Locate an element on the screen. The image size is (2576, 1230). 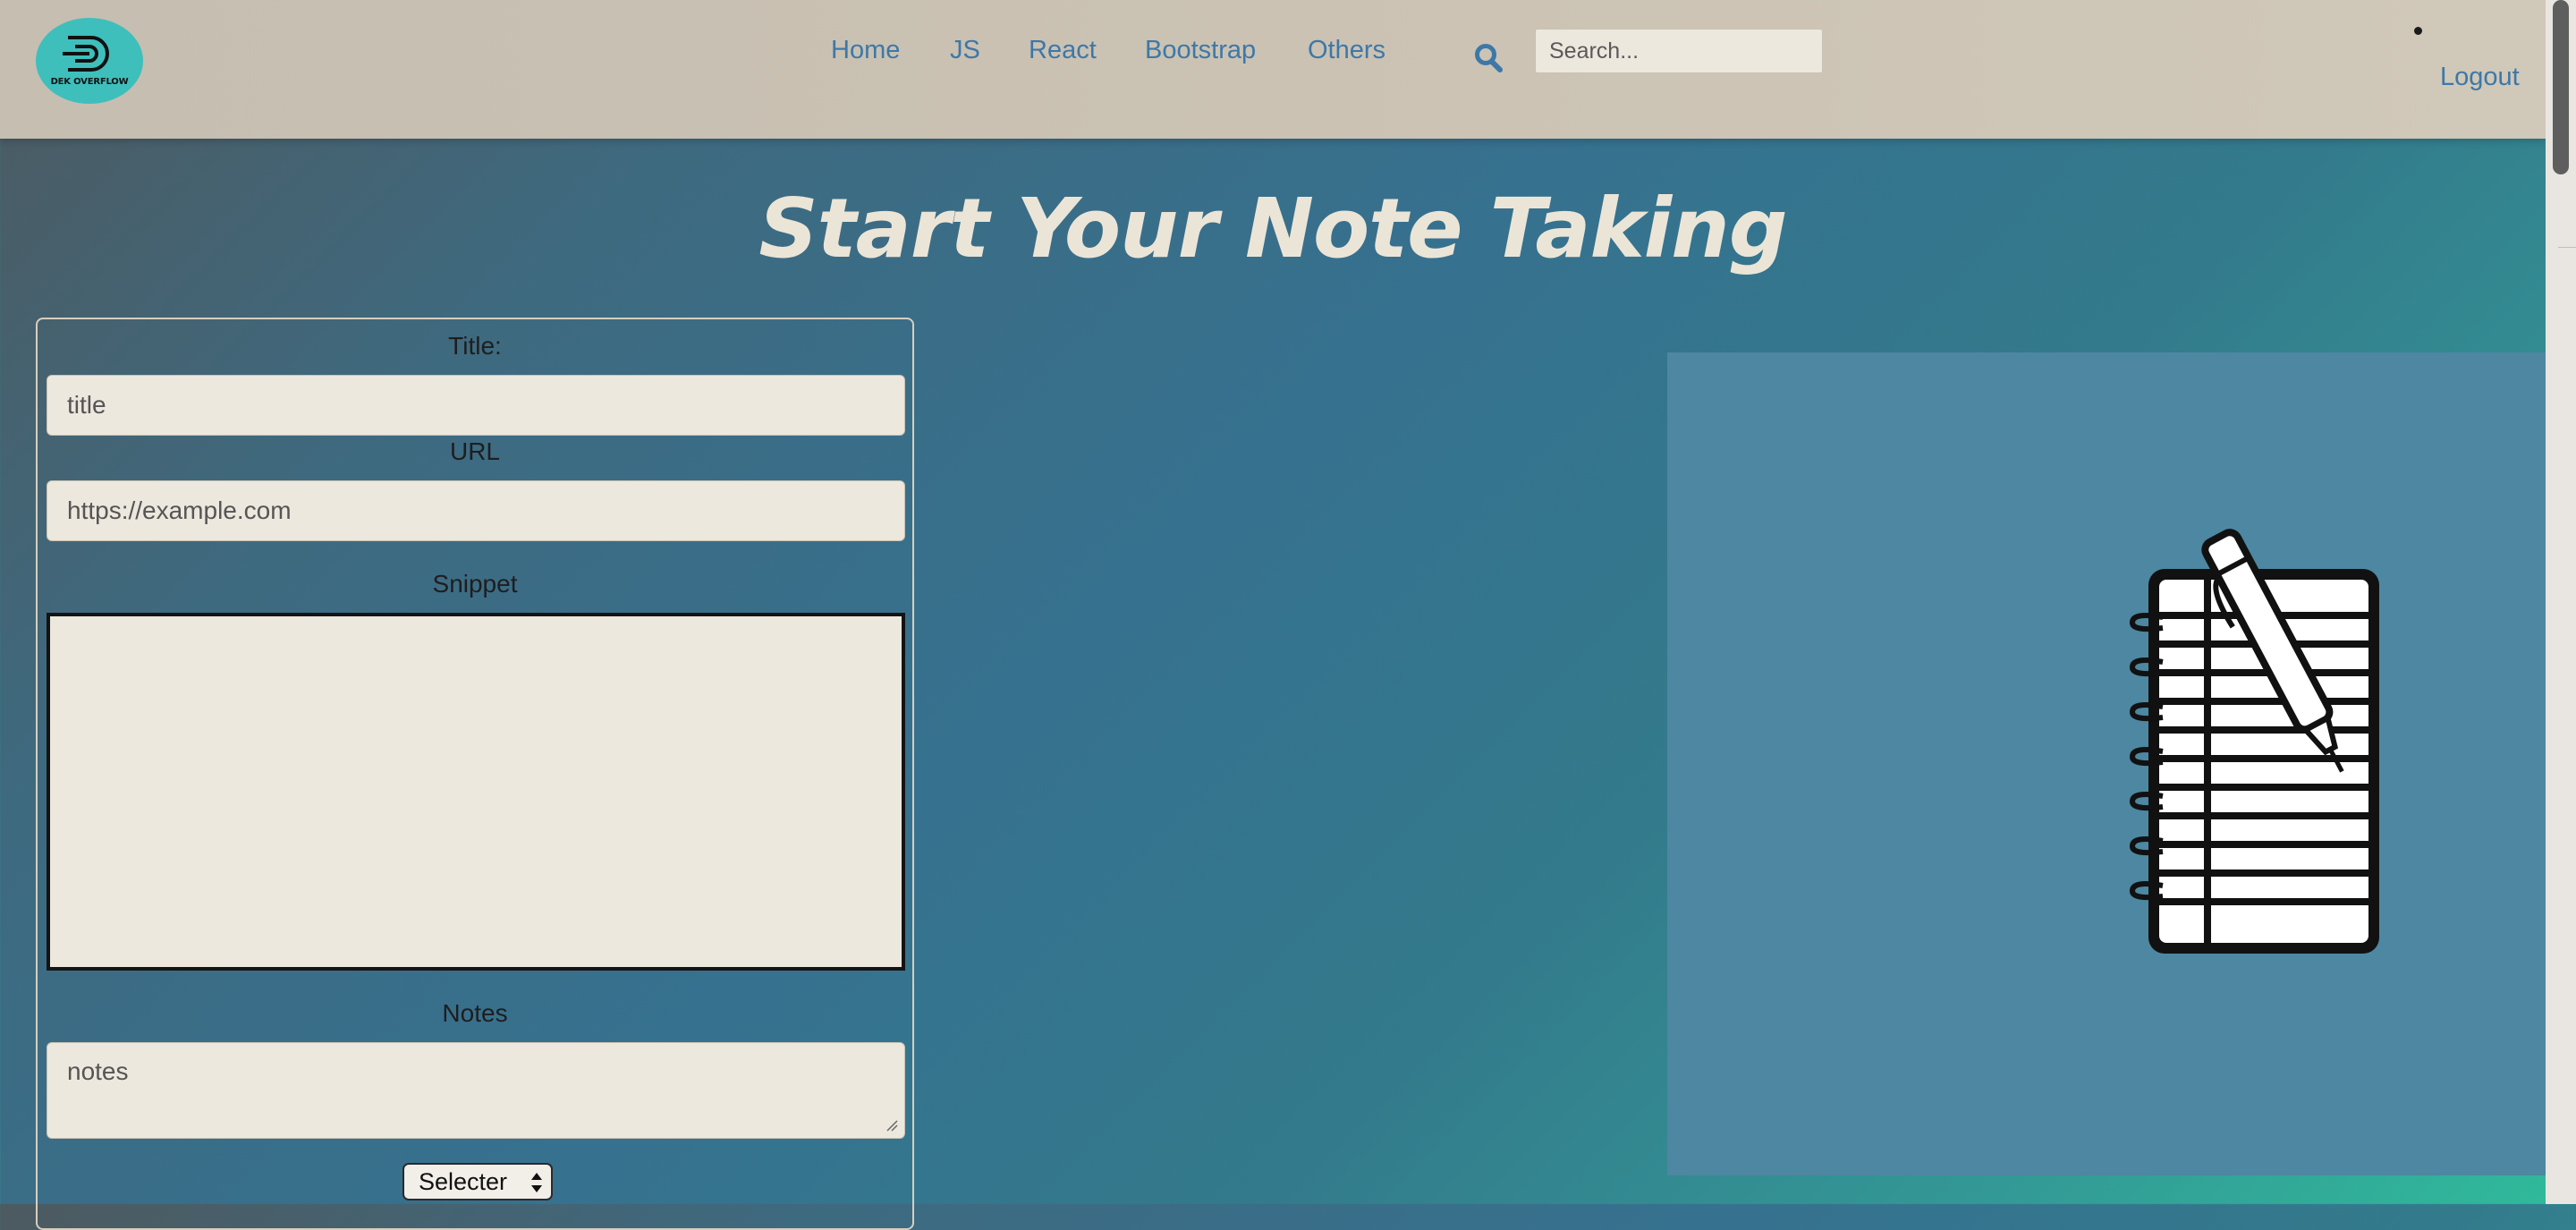
nav-link-js: JS is located at coordinates (965, 50).